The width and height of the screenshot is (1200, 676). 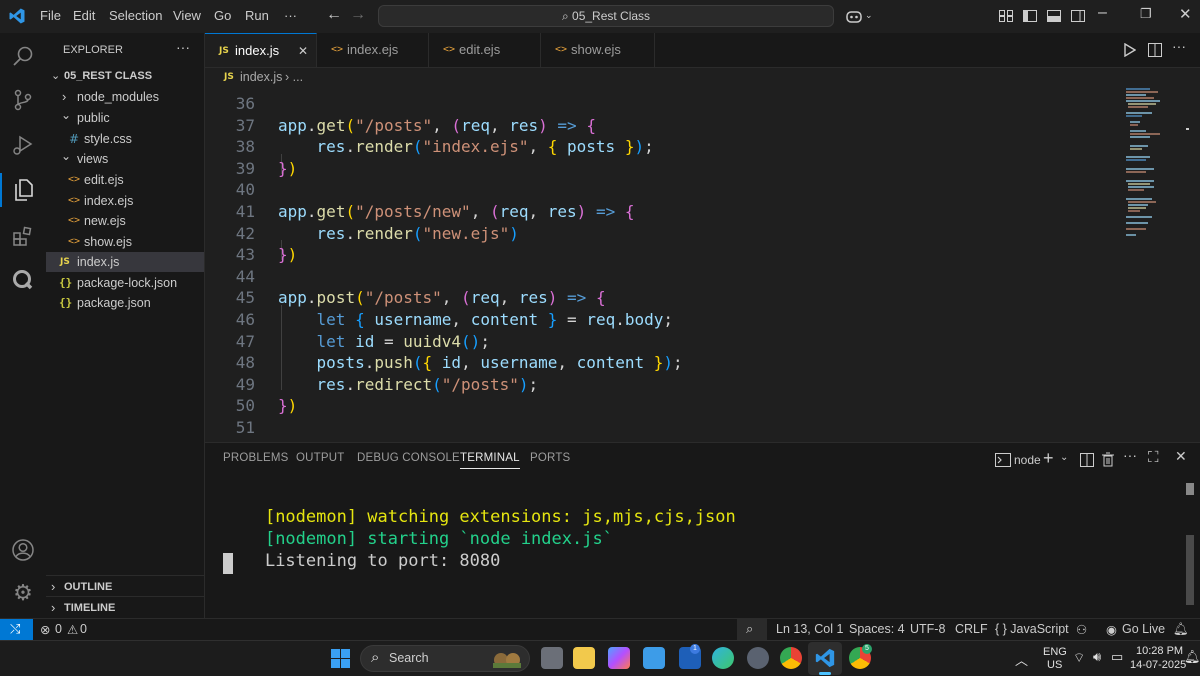 What do you see at coordinates (1054, 16) in the screenshot?
I see `toggle-panel-icon` at bounding box center [1054, 16].